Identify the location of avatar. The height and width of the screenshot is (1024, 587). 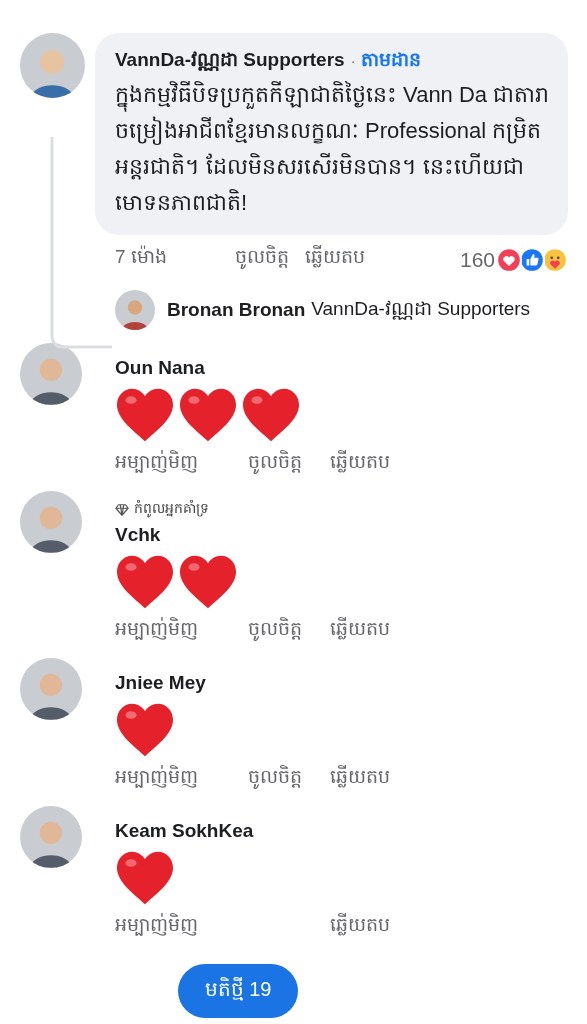
(135, 310).